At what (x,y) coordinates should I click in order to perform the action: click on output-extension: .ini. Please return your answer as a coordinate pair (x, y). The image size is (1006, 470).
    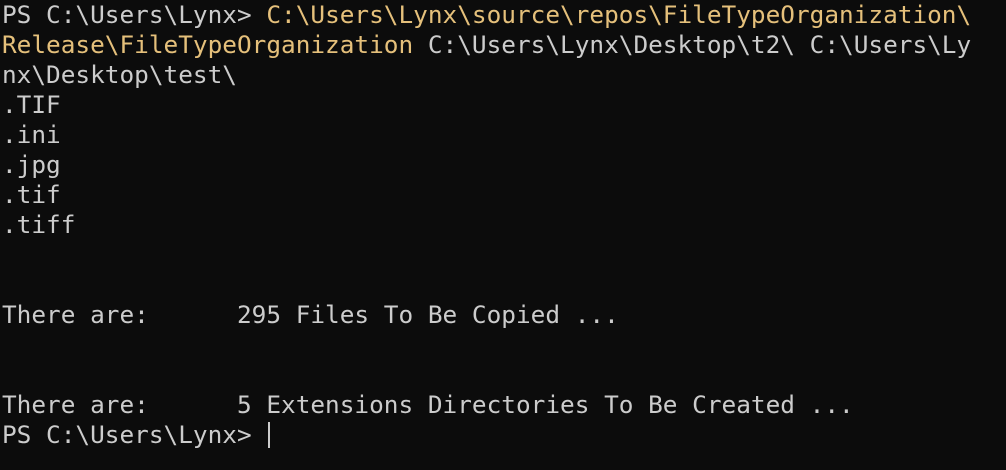
    Looking at the image, I should click on (31, 134).